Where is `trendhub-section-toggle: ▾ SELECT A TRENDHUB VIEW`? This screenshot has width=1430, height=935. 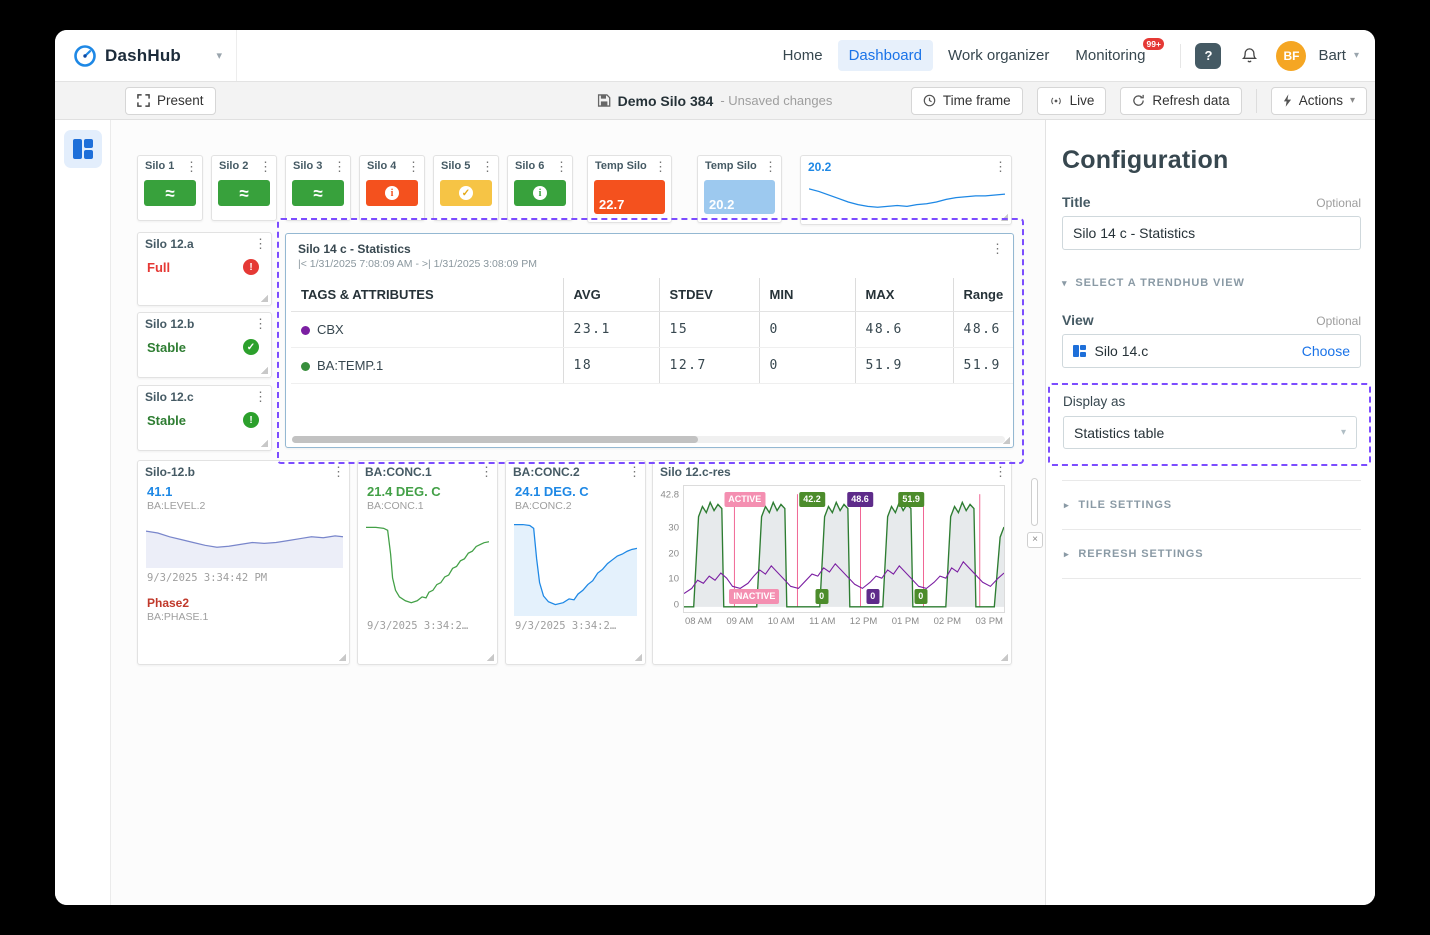
trendhub-section-toggle: ▾ SELECT A TRENDHUB VIEW is located at coordinates (1211, 283).